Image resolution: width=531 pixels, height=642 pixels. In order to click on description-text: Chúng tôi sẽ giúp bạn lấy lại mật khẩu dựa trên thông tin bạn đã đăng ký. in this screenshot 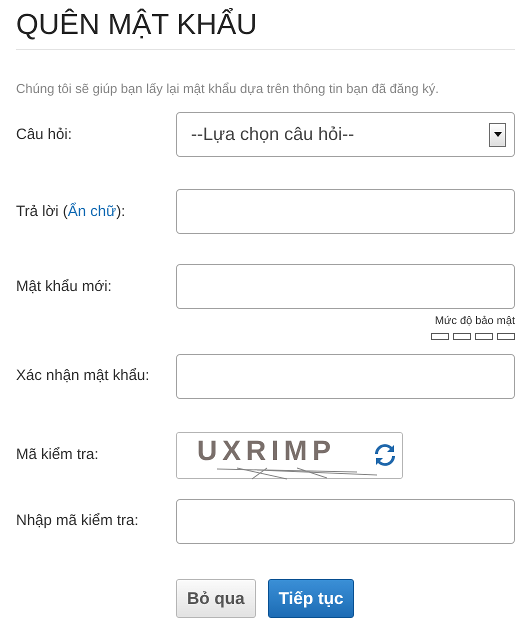, I will do `click(228, 89)`.